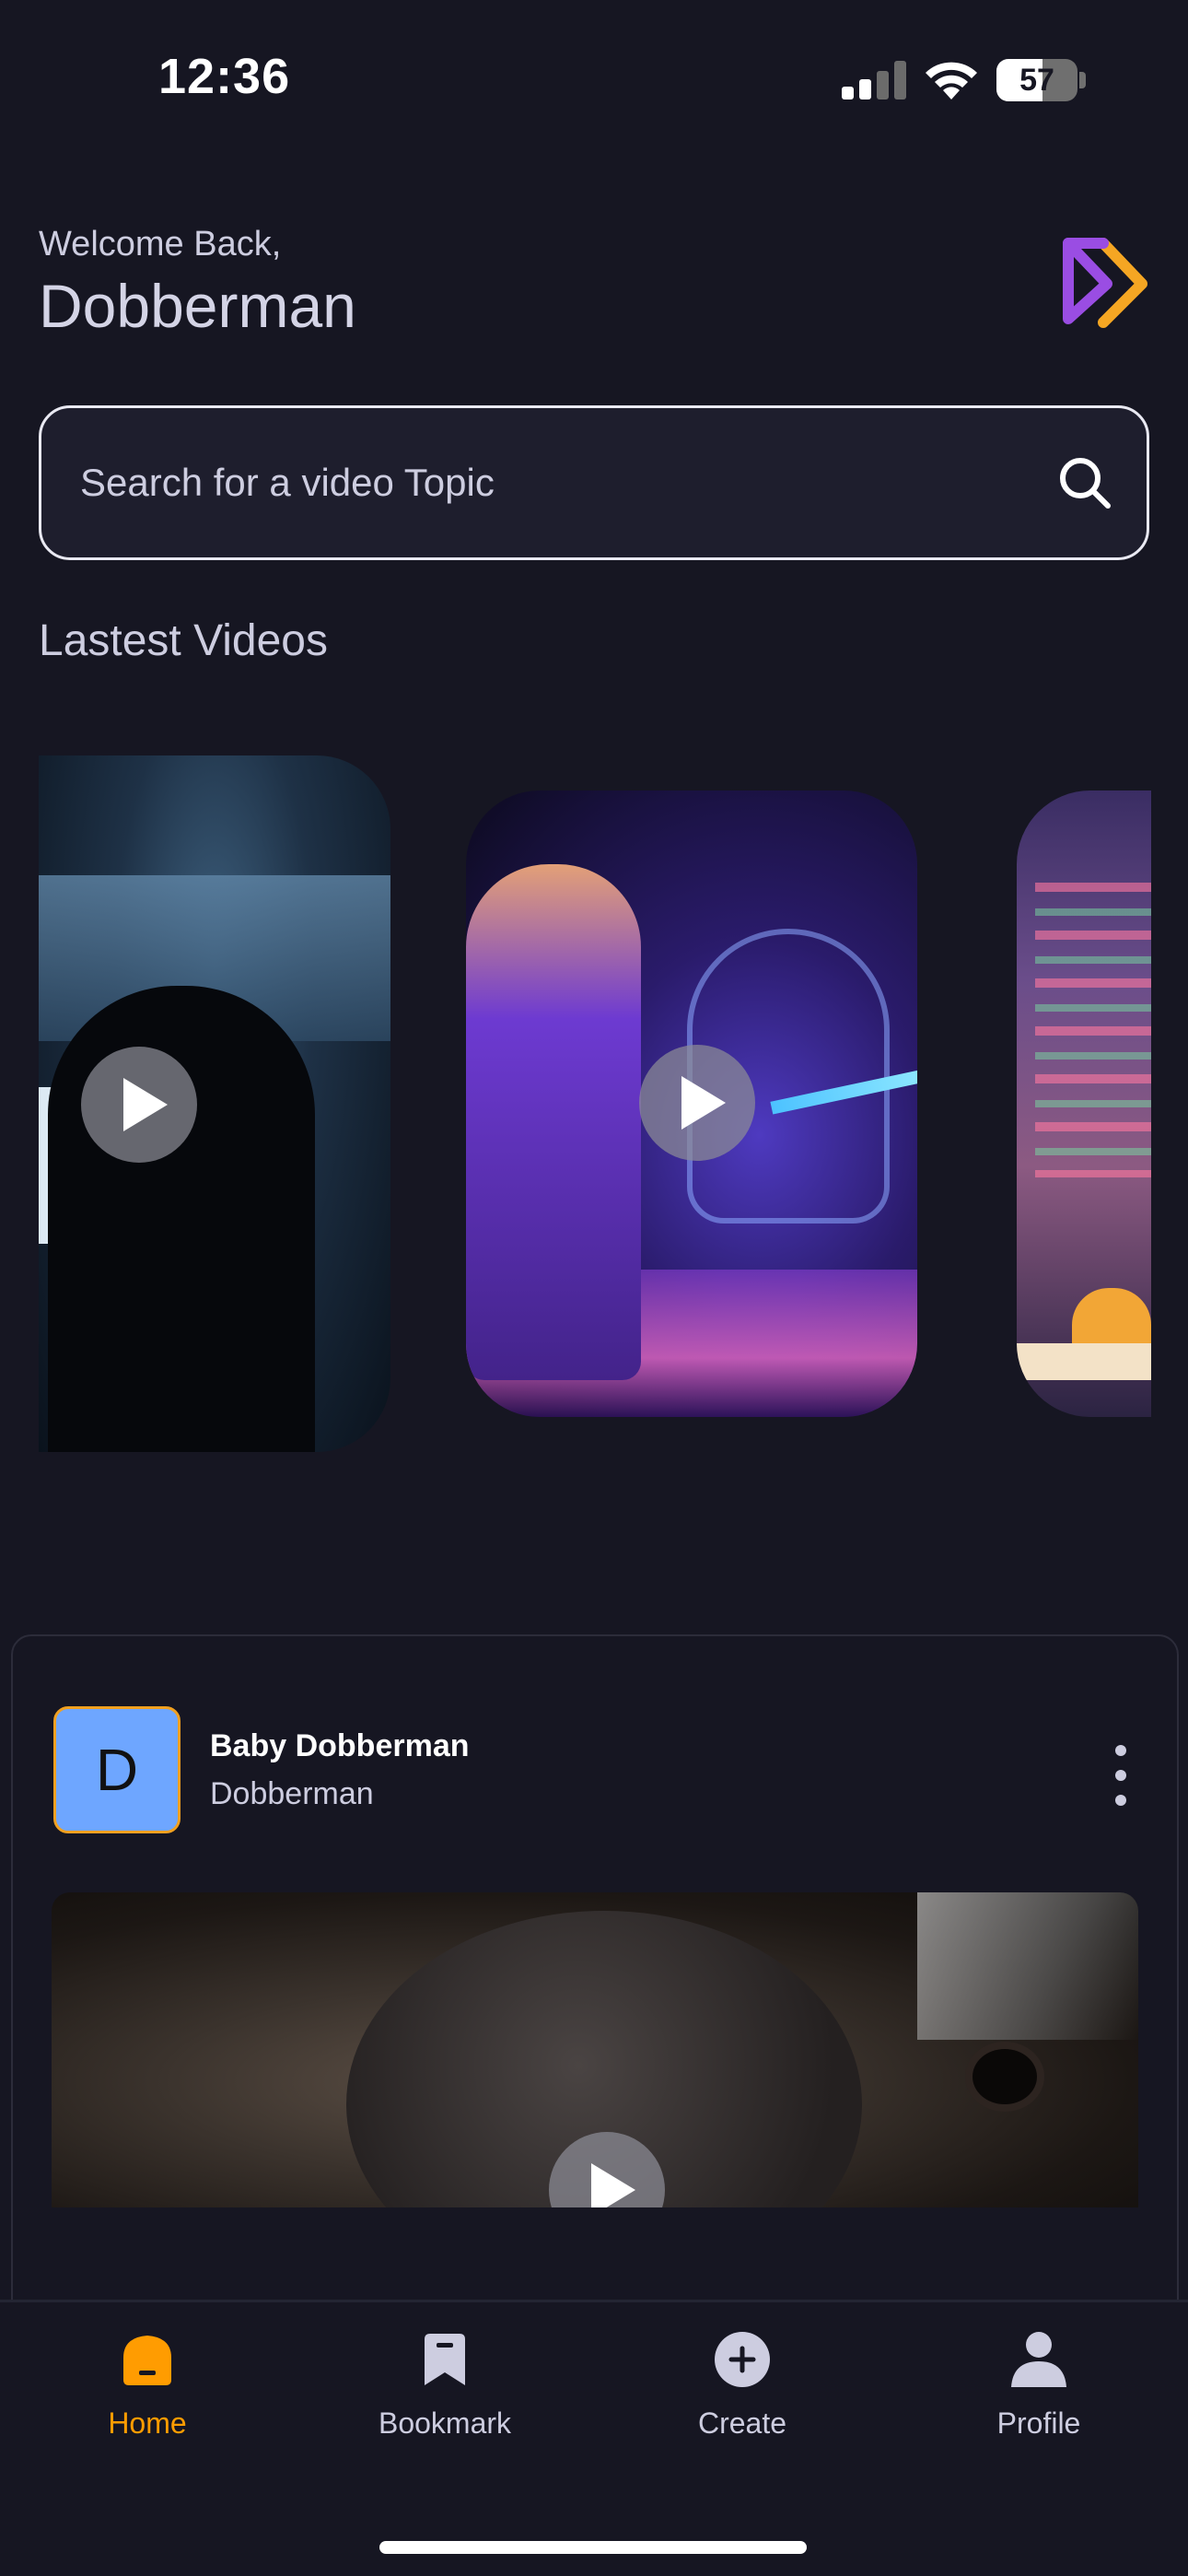 This screenshot has width=1188, height=2576. I want to click on search-box, so click(594, 482).